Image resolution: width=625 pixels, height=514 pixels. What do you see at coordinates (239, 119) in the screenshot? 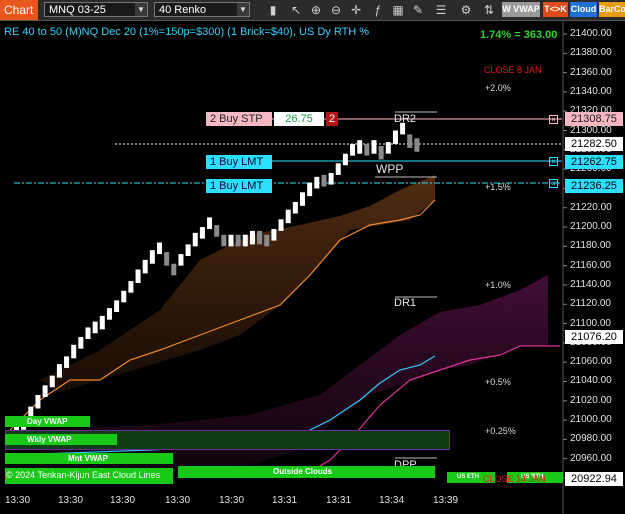
I see `buy-stop-order: 2 Buy STP` at bounding box center [239, 119].